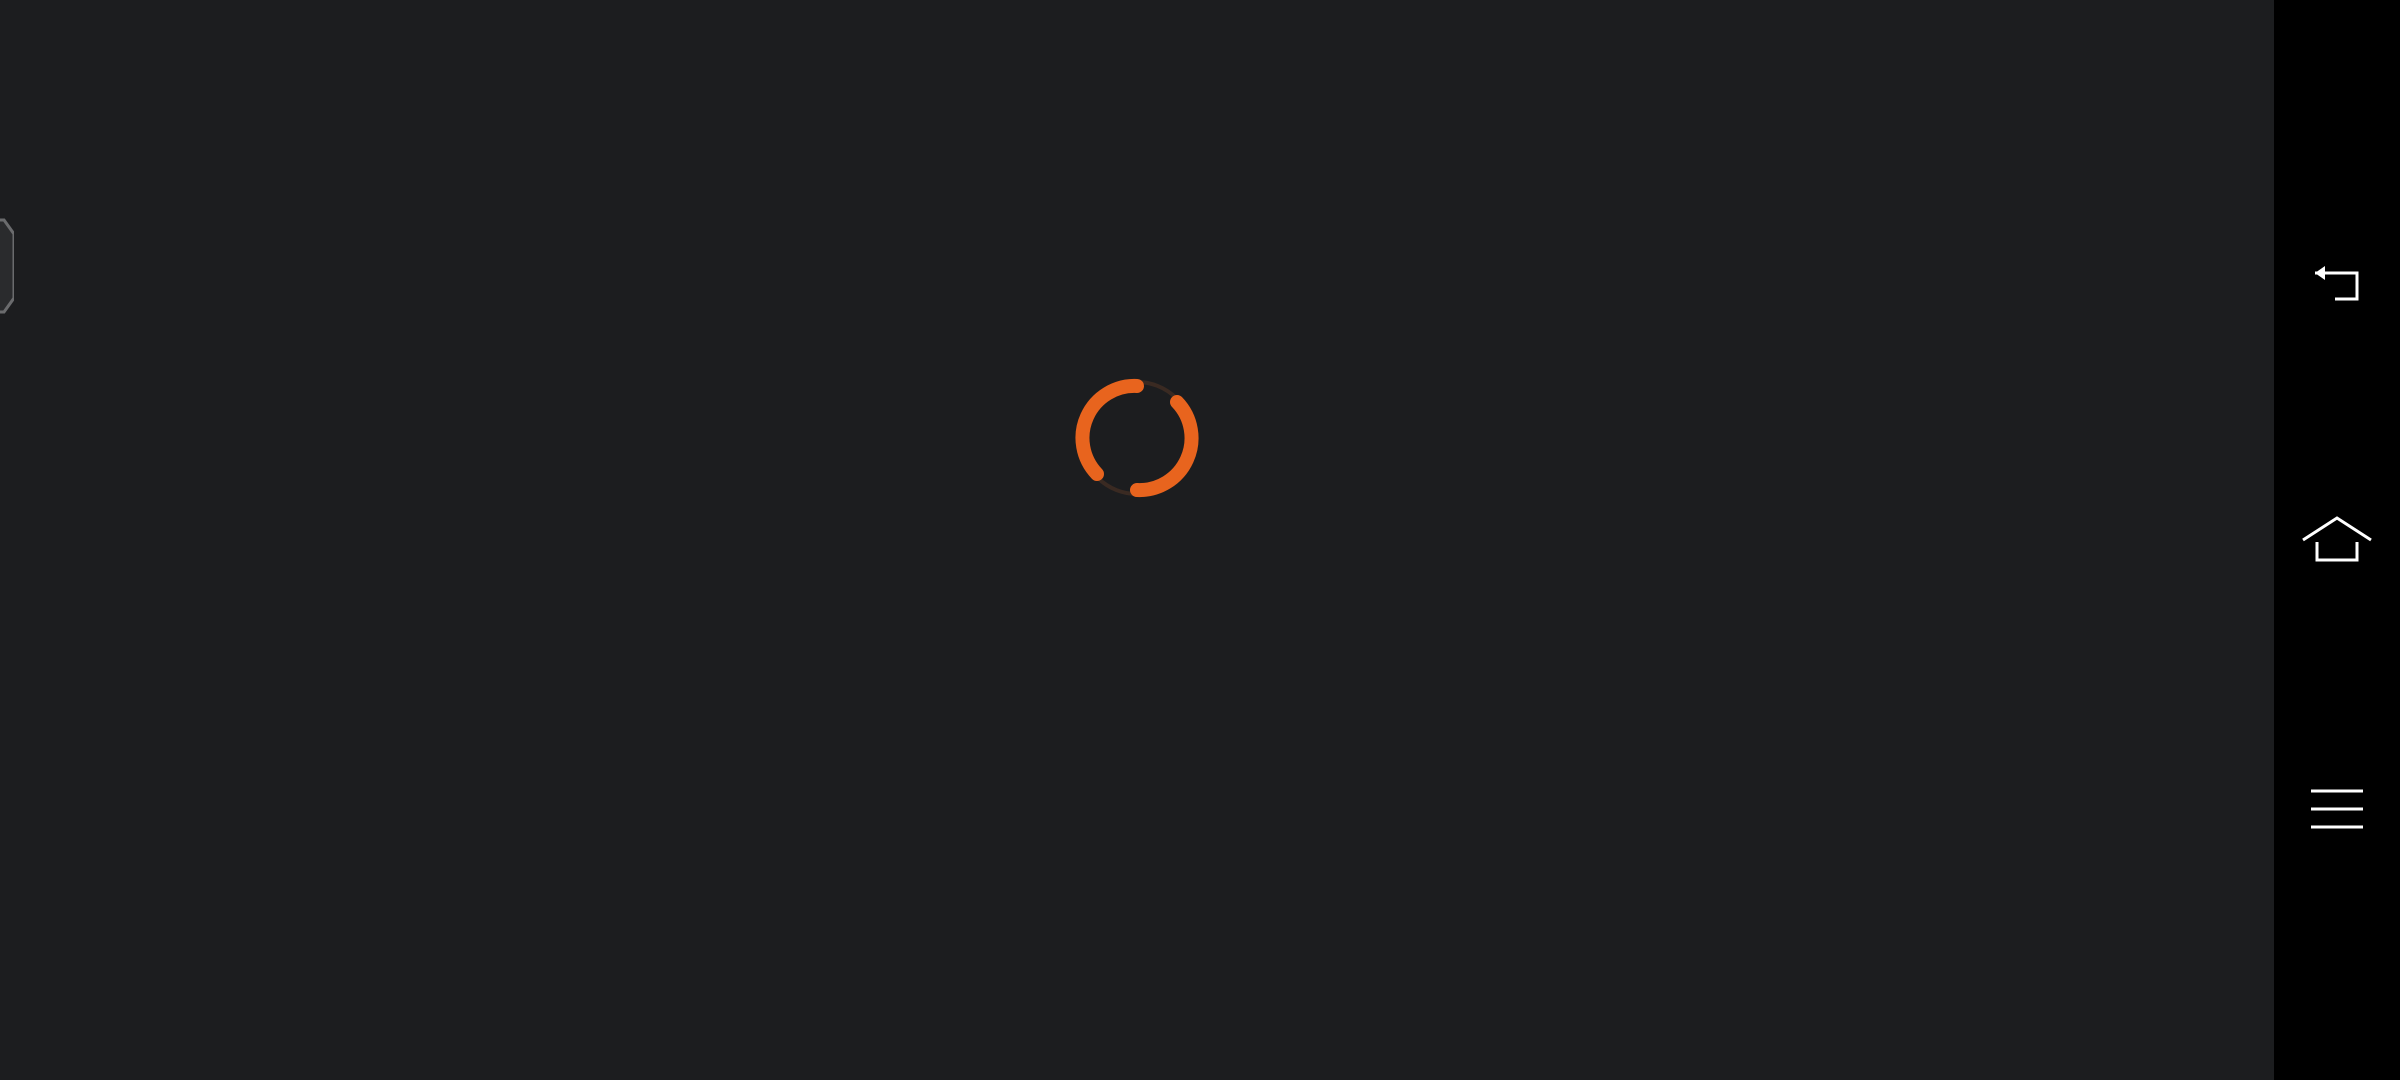 The height and width of the screenshot is (1080, 2400). I want to click on edge-panel-handle-icon, so click(8, 266).